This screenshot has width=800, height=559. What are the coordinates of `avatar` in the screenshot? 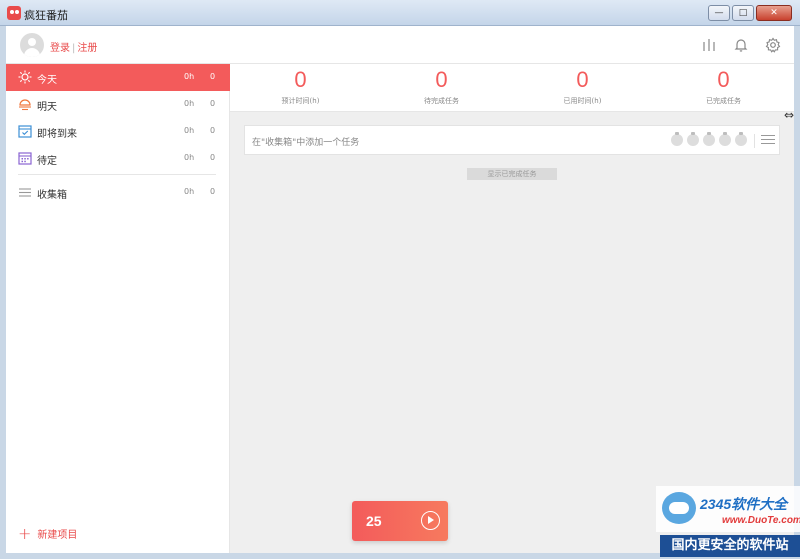 It's located at (32, 45).